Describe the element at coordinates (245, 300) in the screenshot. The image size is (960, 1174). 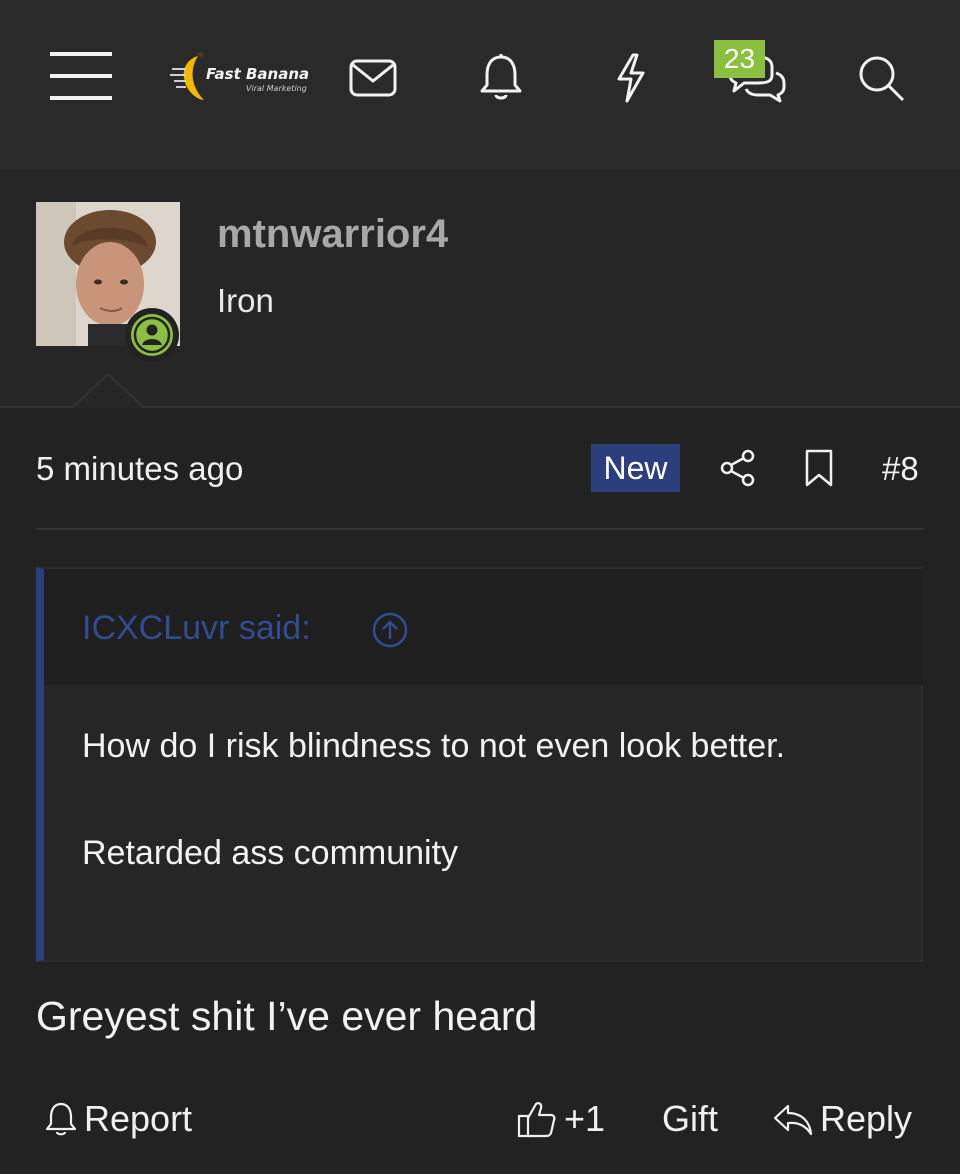
I see `user-title: Iron` at that location.